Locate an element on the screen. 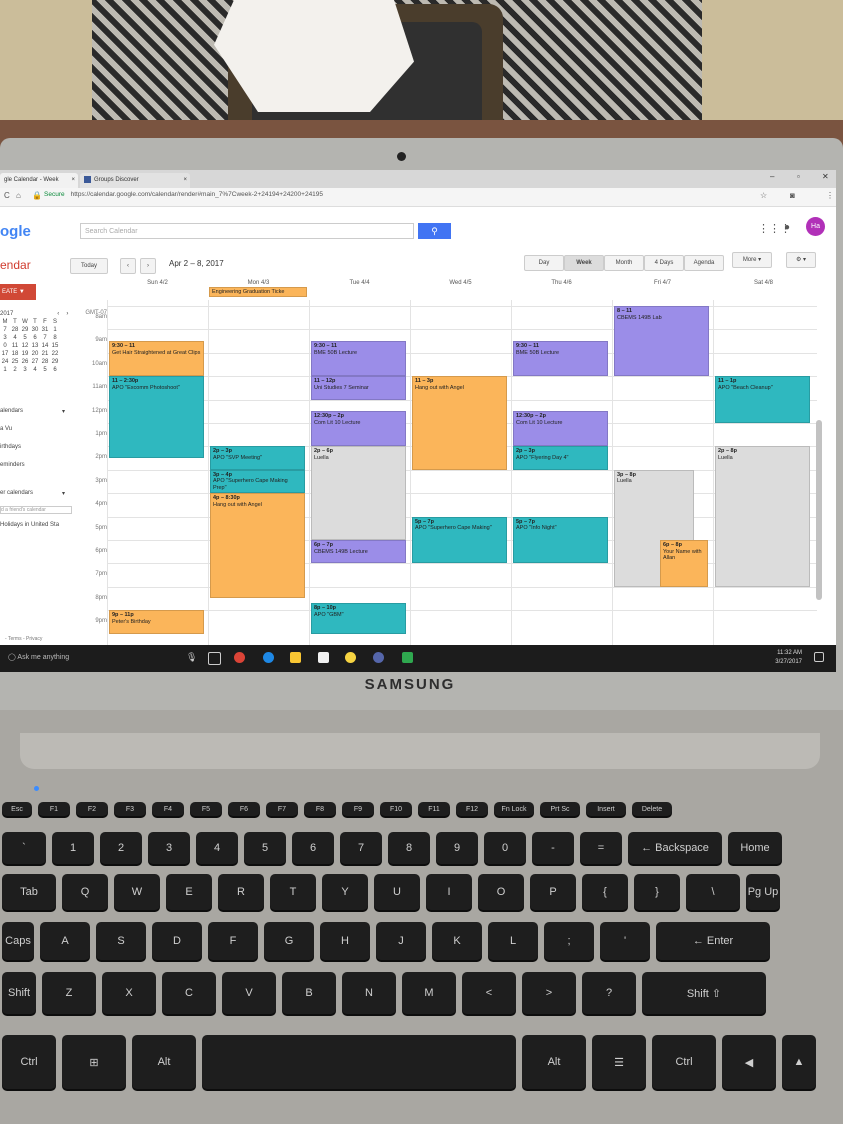 The width and height of the screenshot is (843, 1124). mini-day: 22 is located at coordinates (55, 354).